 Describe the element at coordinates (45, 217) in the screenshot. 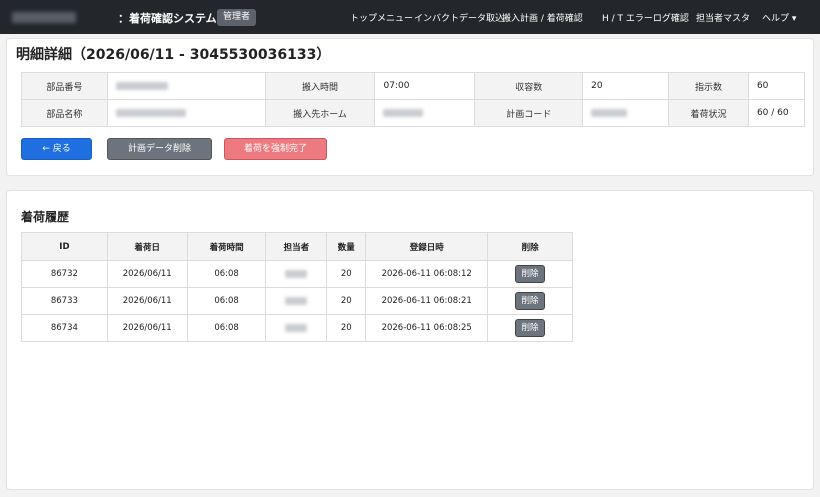

I see `history-title: 着荷履歴` at that location.